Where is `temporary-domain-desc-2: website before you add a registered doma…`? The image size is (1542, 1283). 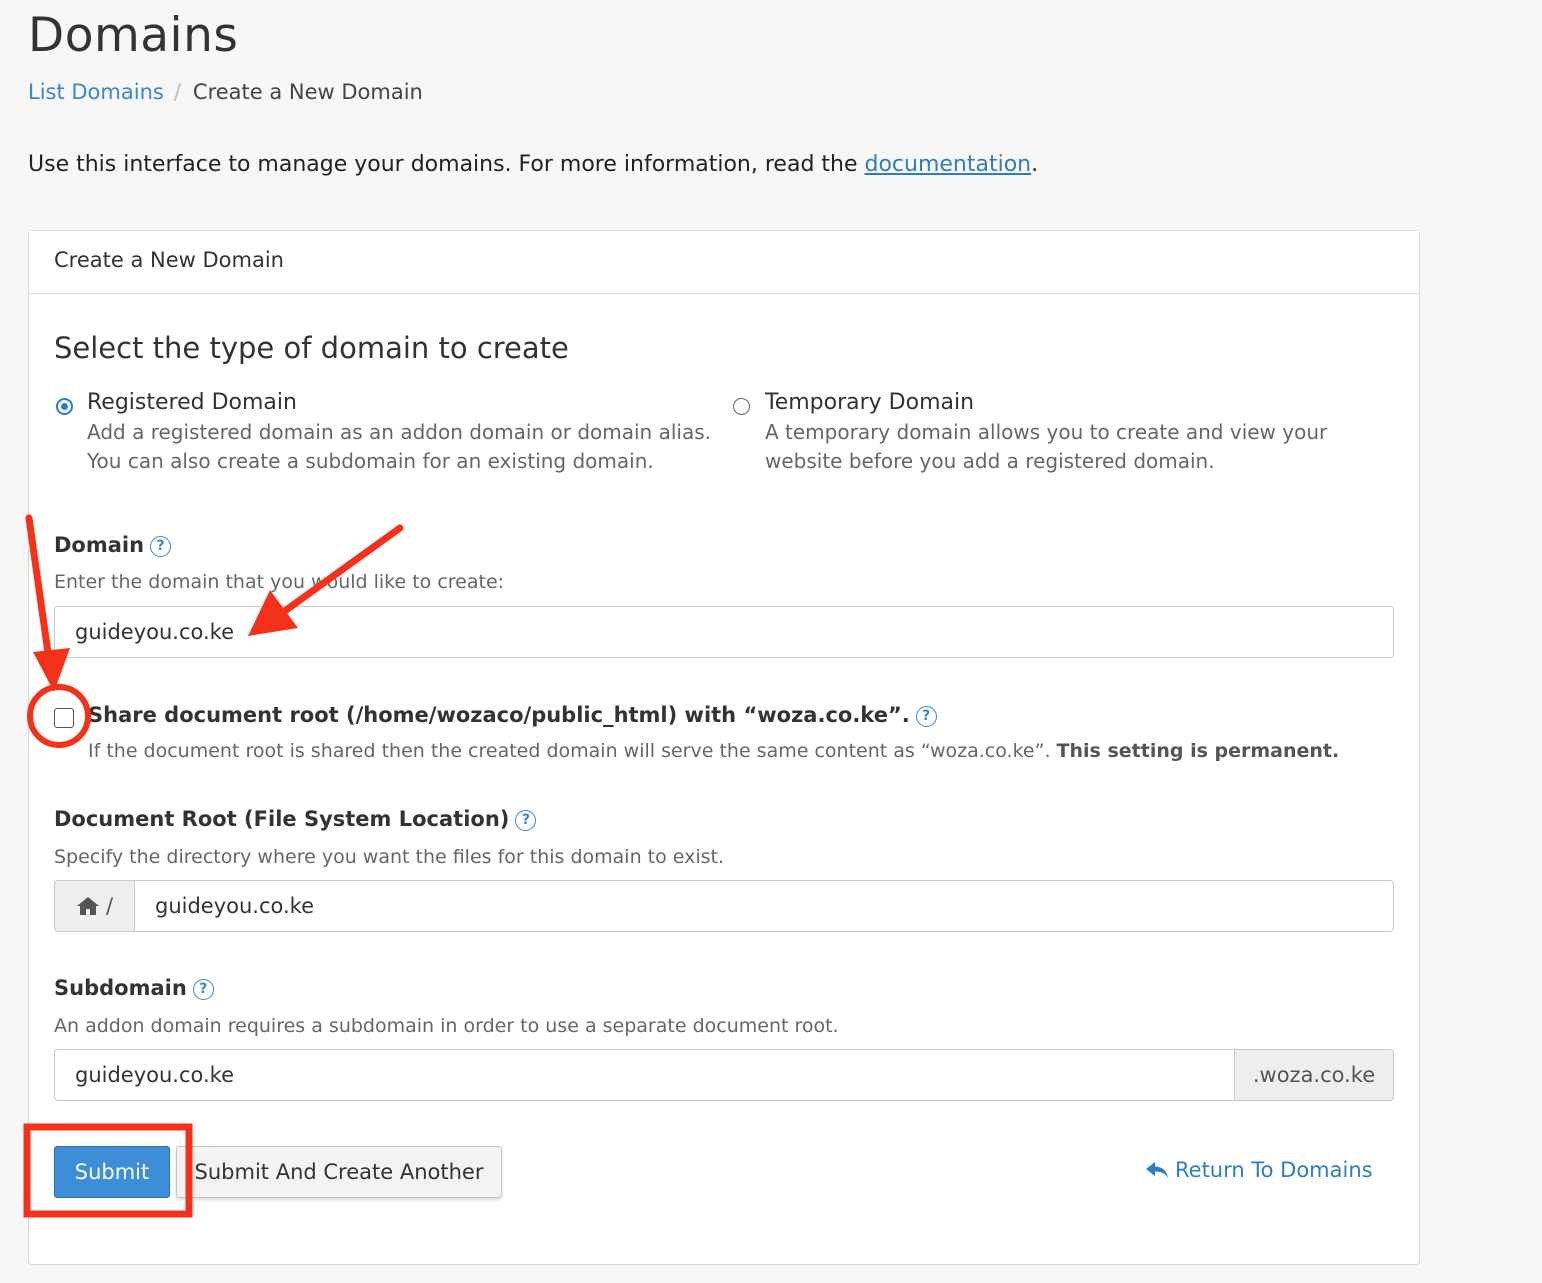
temporary-domain-desc-2: website before you add a registered doma… is located at coordinates (990, 461).